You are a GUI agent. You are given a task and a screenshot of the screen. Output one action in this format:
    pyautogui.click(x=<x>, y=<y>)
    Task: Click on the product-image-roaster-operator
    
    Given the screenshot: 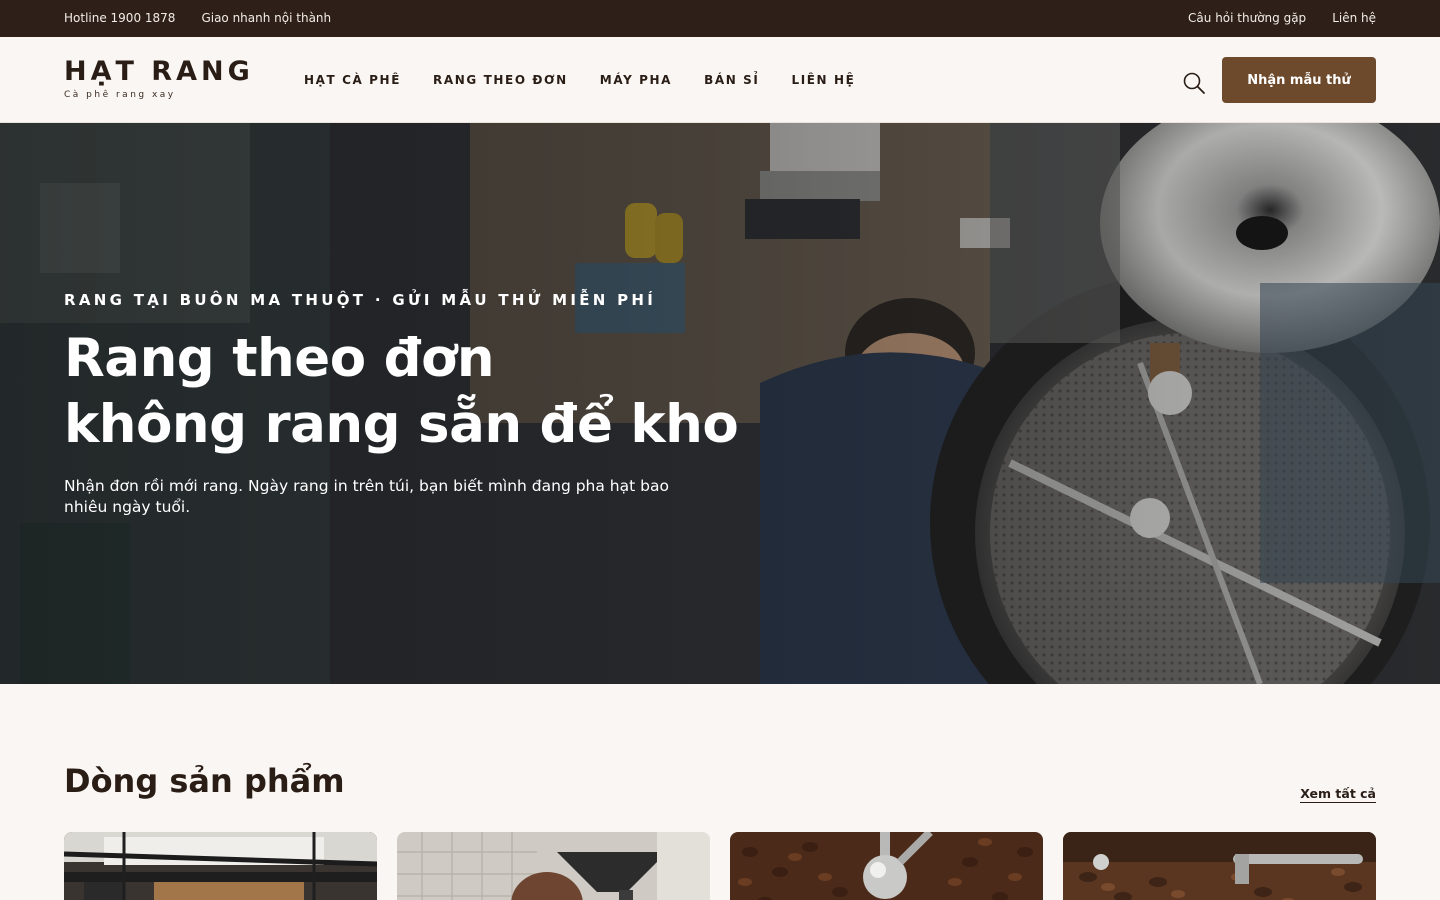 What is the action you would take?
    pyautogui.click(x=553, y=866)
    